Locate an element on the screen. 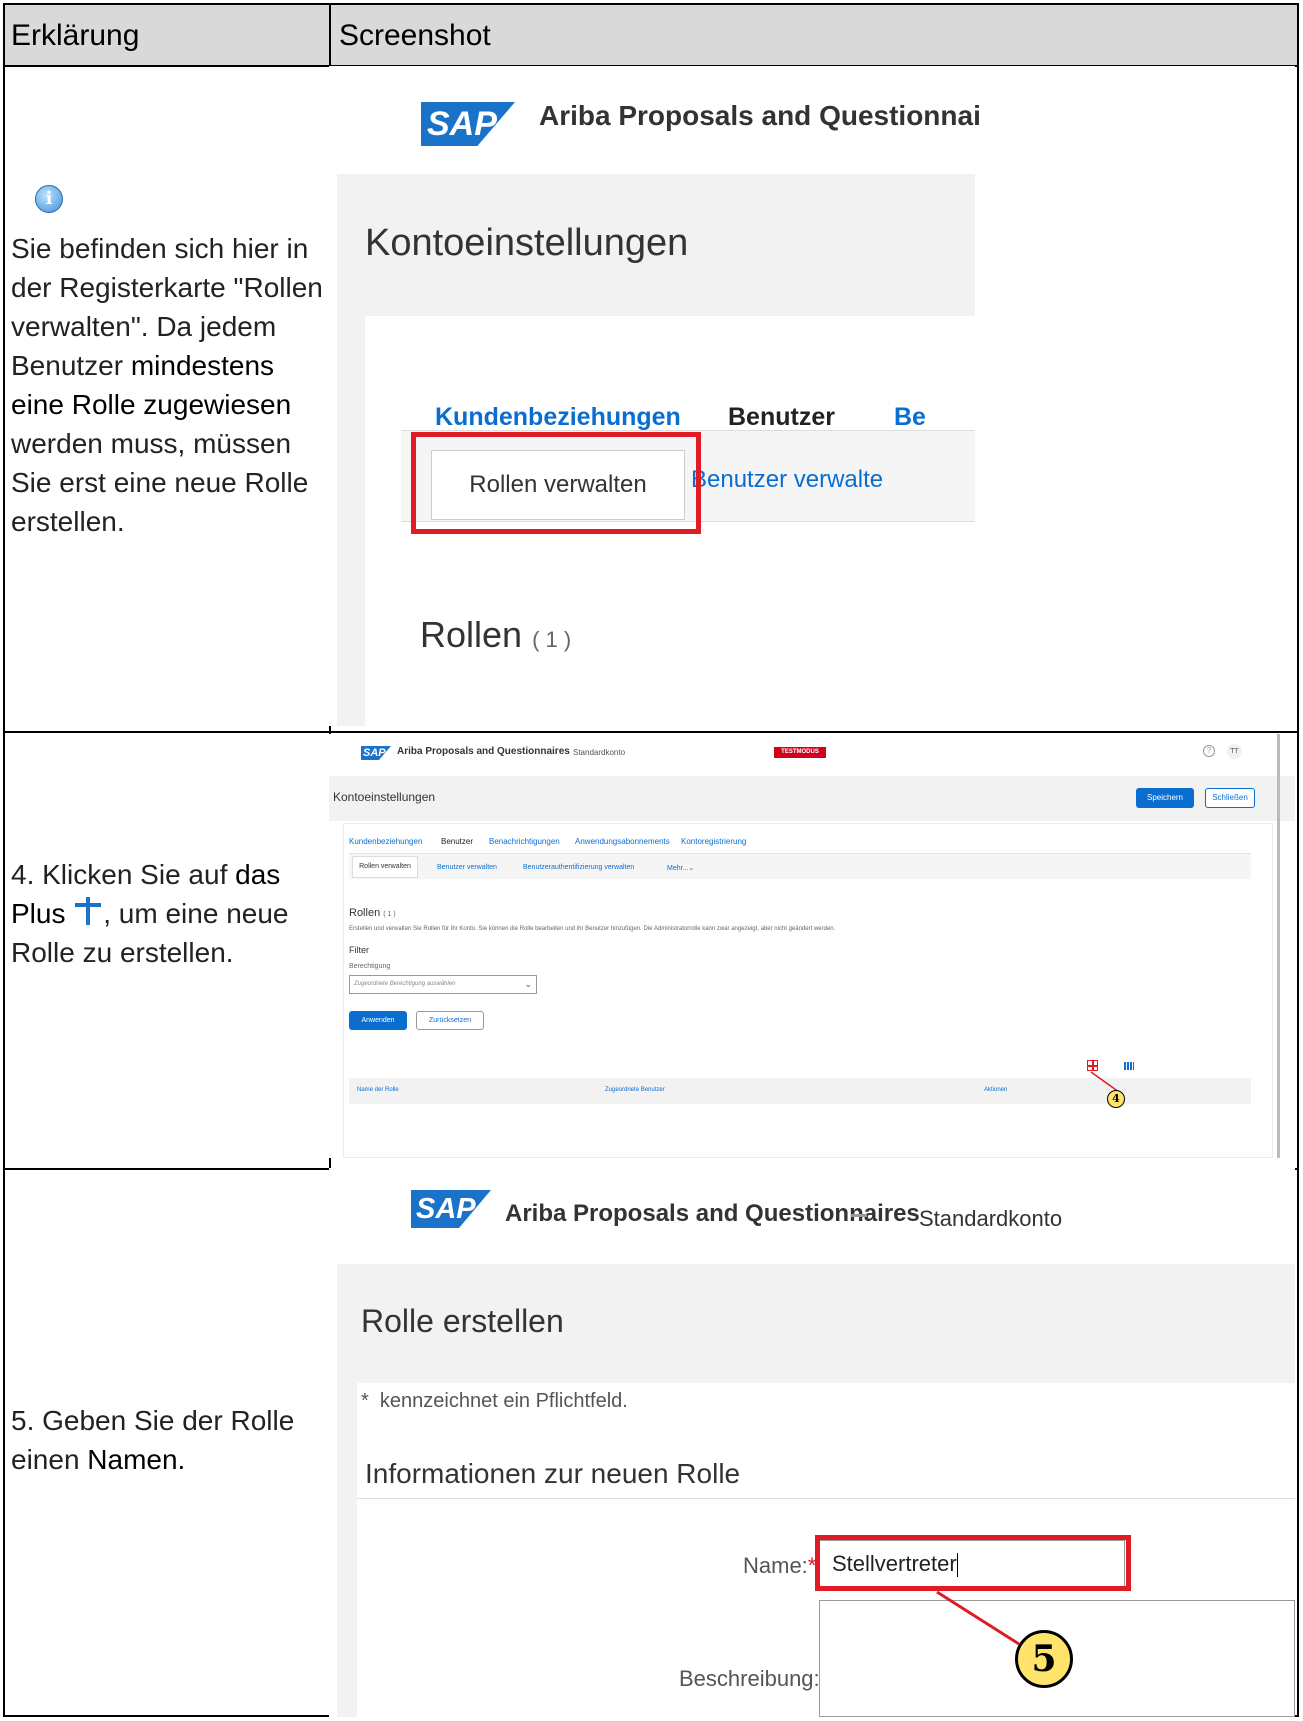  col-actions: Aktionen is located at coordinates (996, 1090).